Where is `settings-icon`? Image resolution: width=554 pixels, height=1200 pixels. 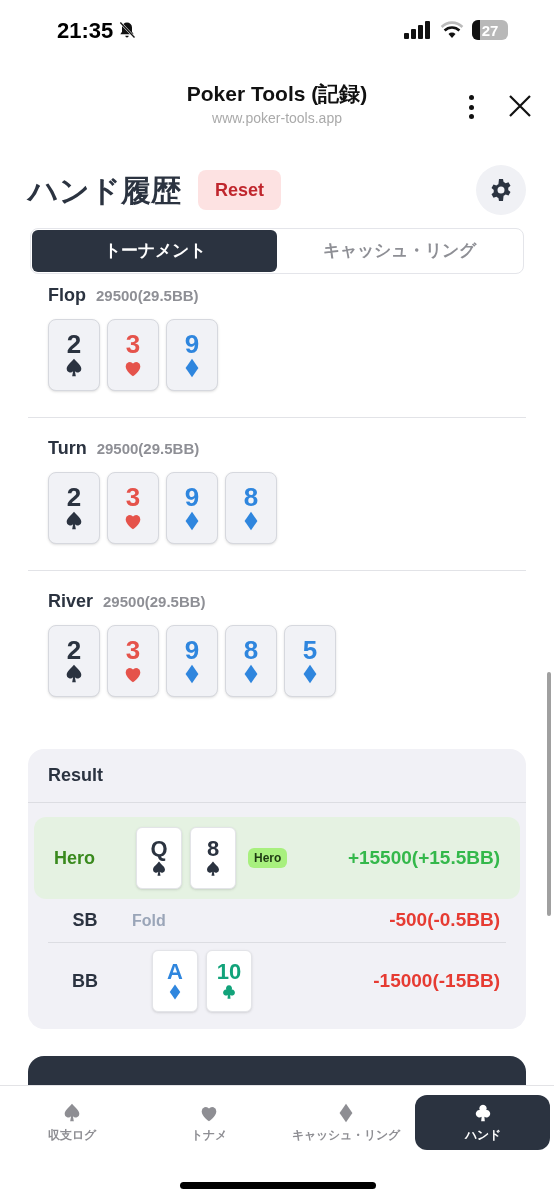
settings-icon is located at coordinates (501, 190).